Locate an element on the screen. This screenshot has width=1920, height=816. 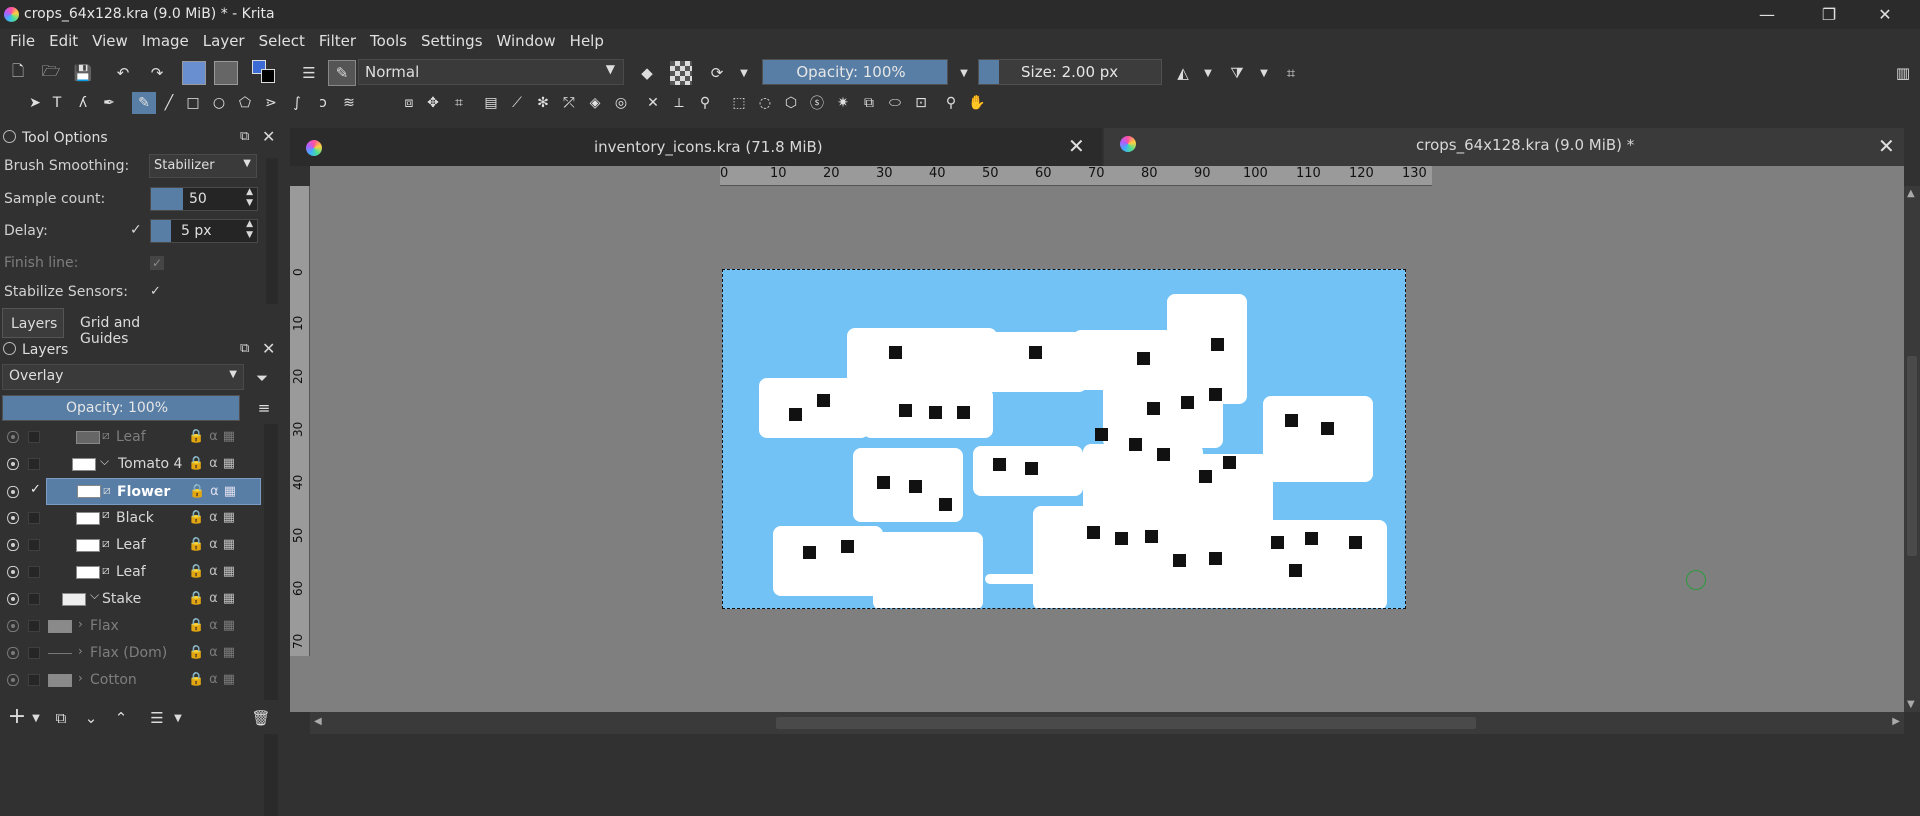
move-layer-down-icon: ⌄ is located at coordinates (91, 718).